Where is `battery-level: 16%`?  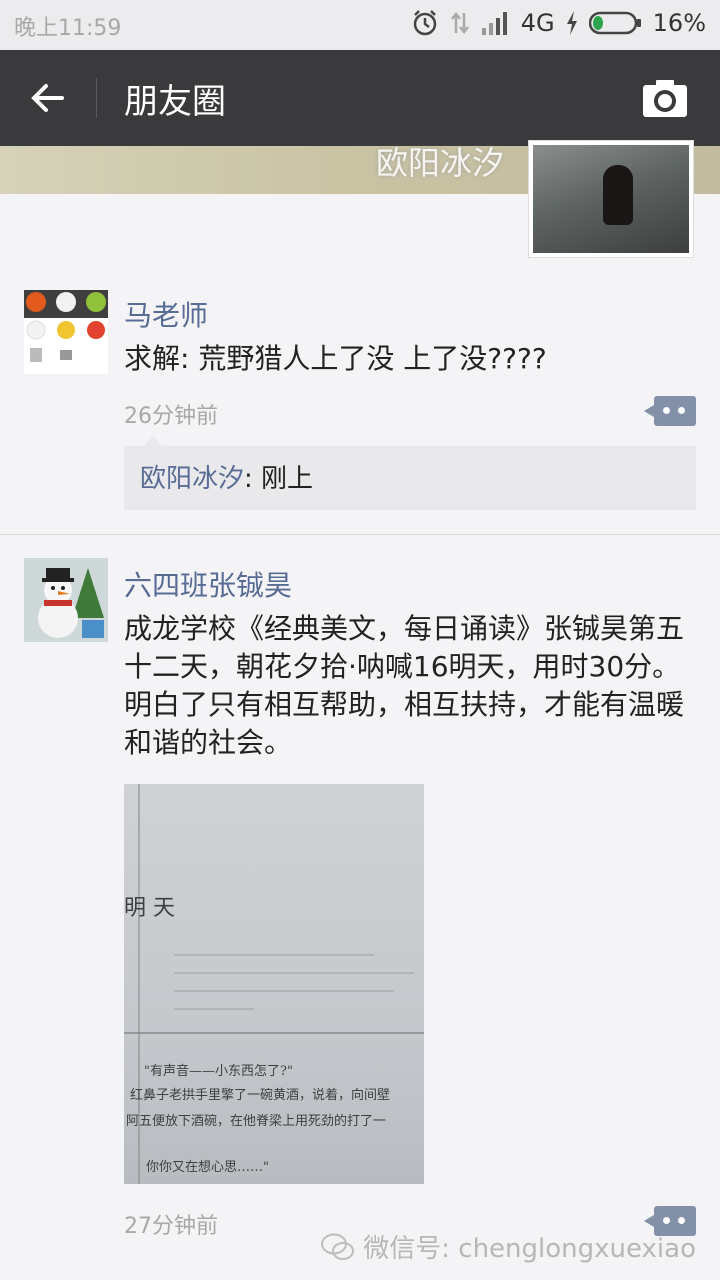 battery-level: 16% is located at coordinates (679, 23).